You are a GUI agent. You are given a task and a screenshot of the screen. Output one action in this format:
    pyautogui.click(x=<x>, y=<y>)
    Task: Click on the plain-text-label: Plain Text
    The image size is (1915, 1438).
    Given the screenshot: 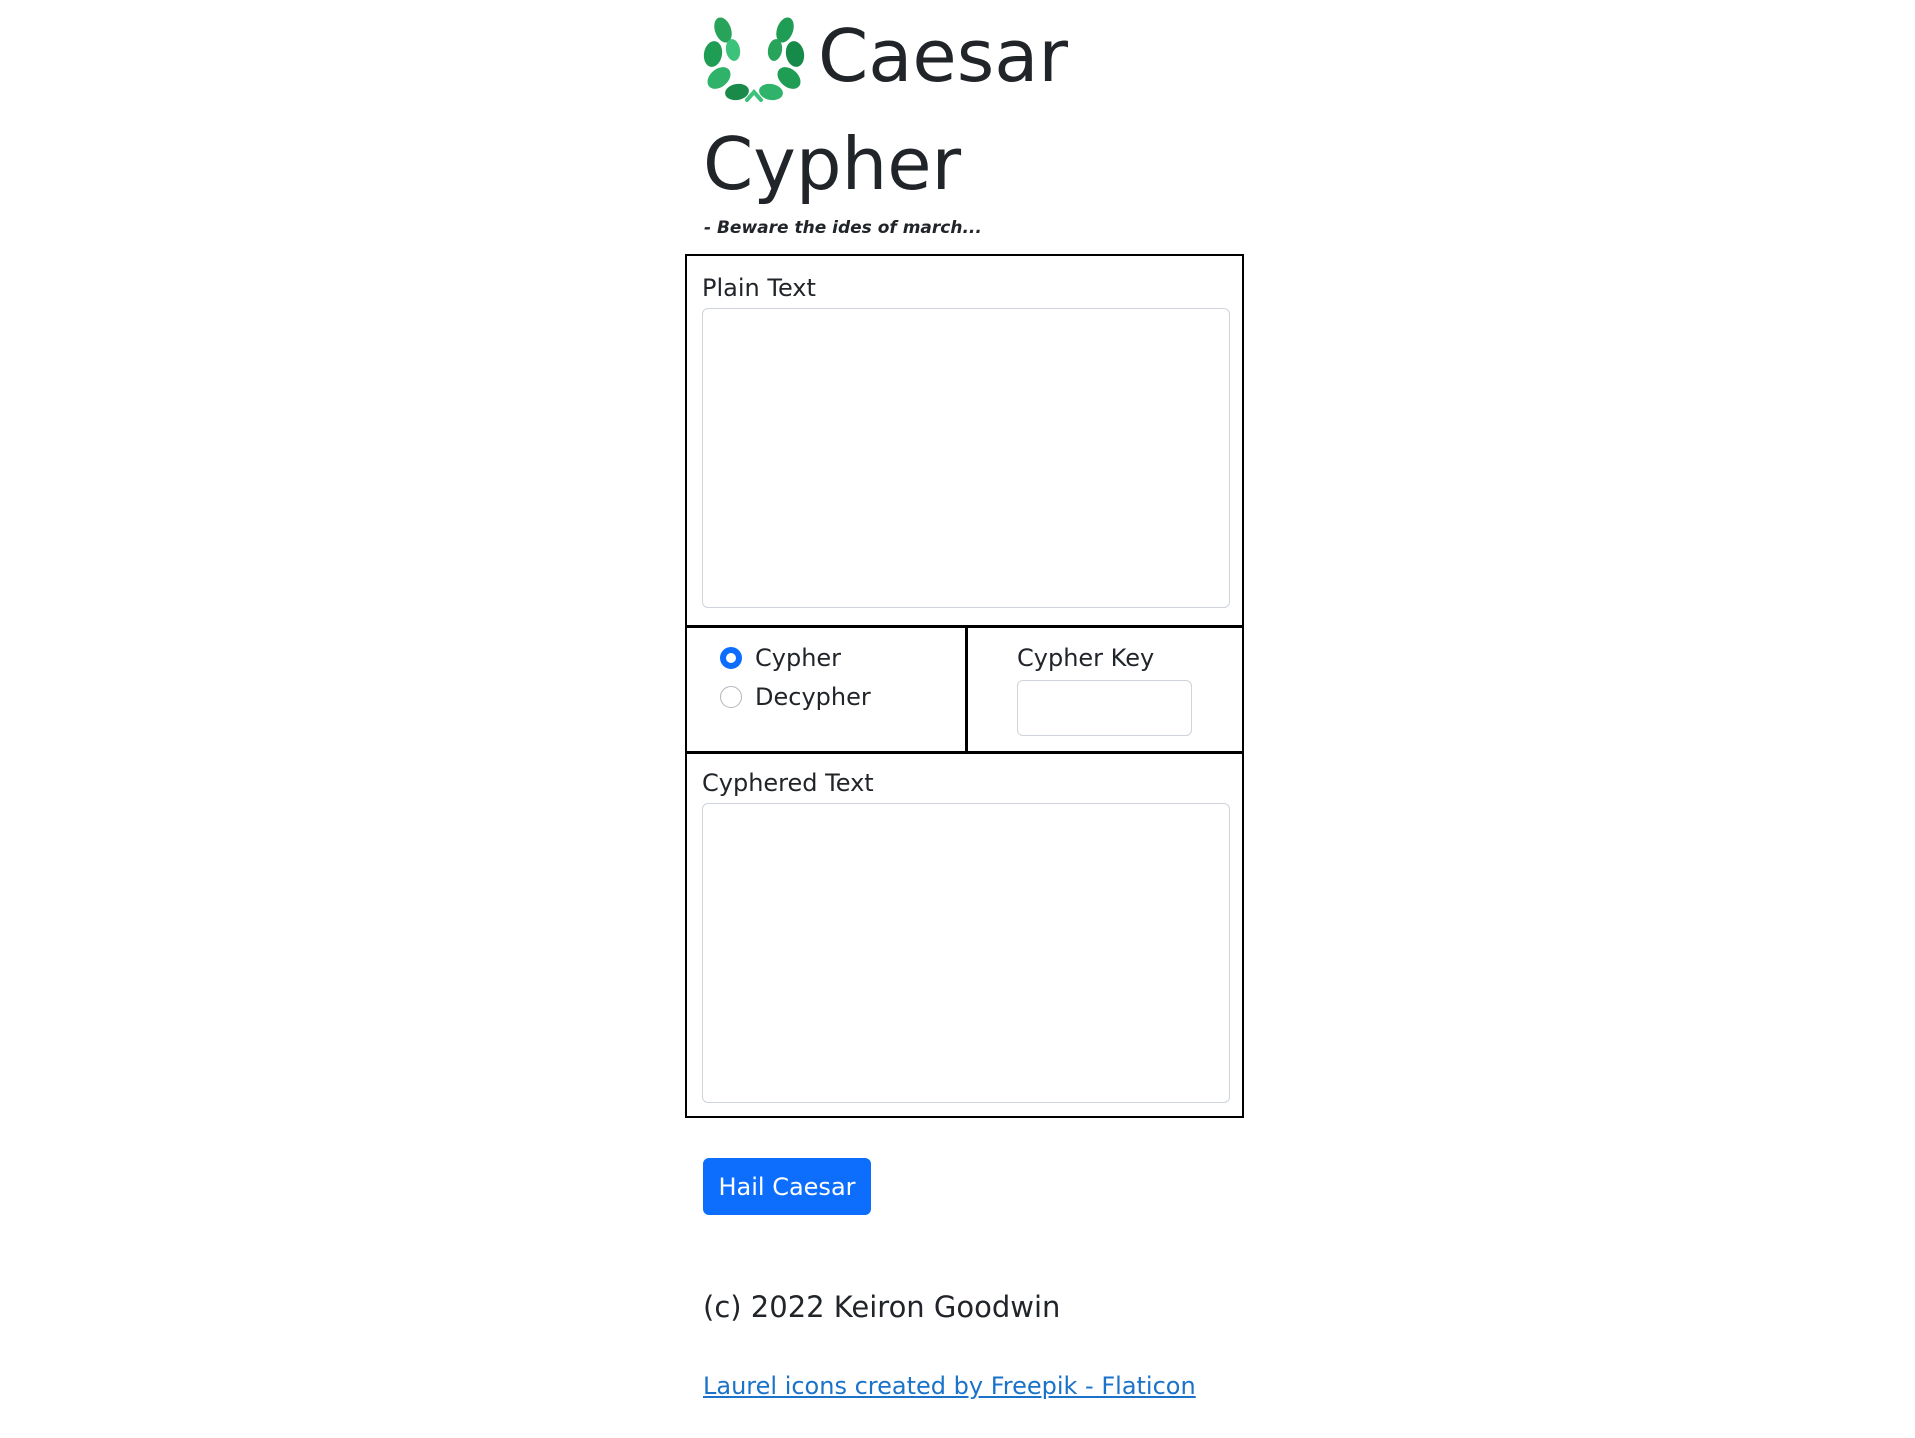 What is the action you would take?
    pyautogui.click(x=759, y=288)
    